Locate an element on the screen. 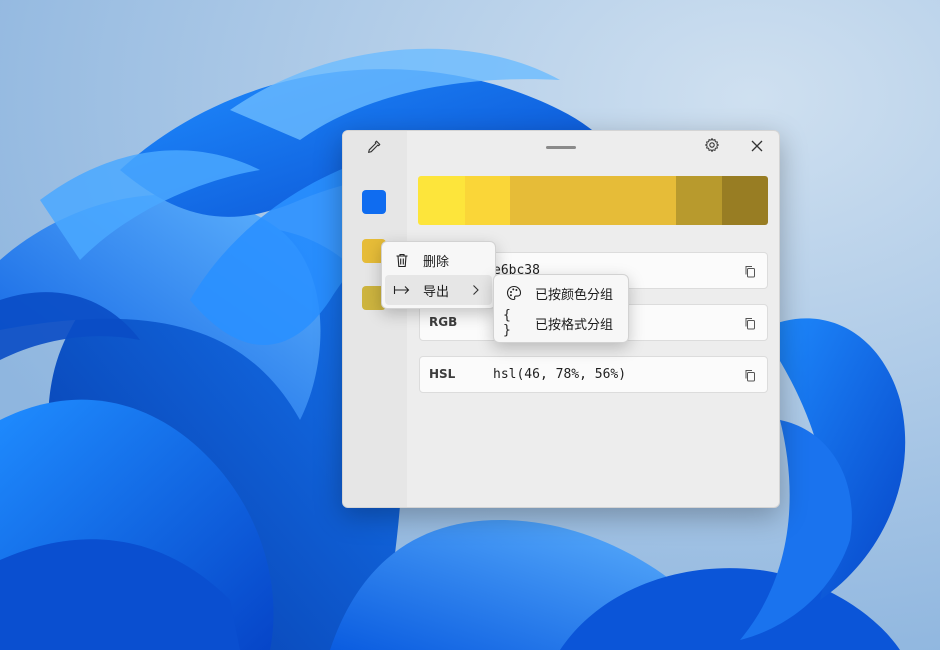  shade-palette is located at coordinates (593, 200).